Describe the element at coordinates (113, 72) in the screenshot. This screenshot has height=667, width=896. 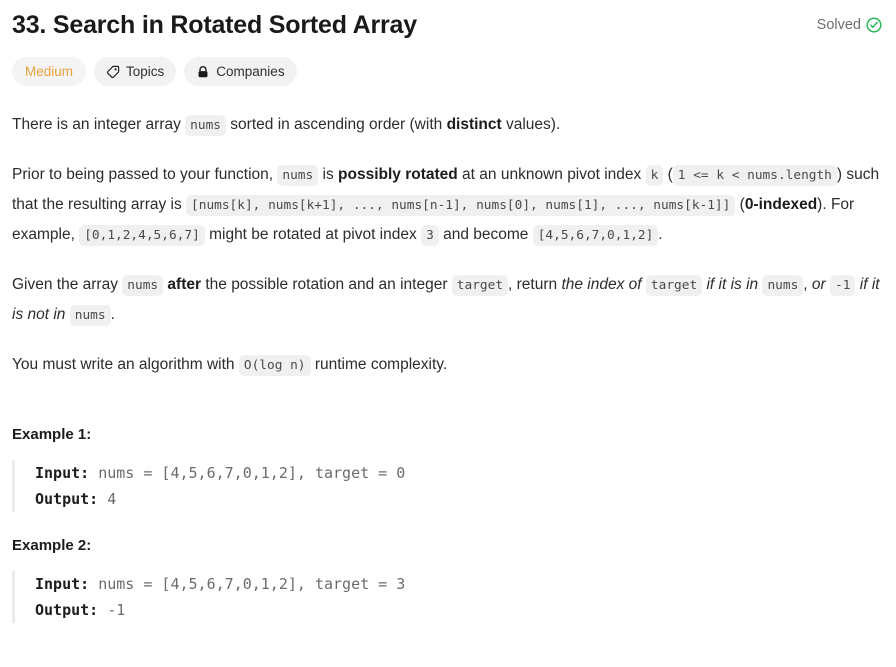
I see `tag-icon` at that location.